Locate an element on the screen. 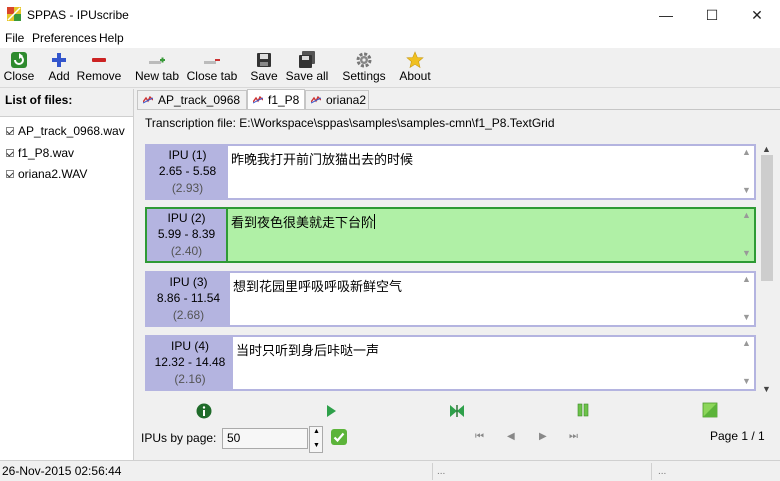  ipu-list-scrollbar: ▲ ▼ is located at coordinates (767, 269).